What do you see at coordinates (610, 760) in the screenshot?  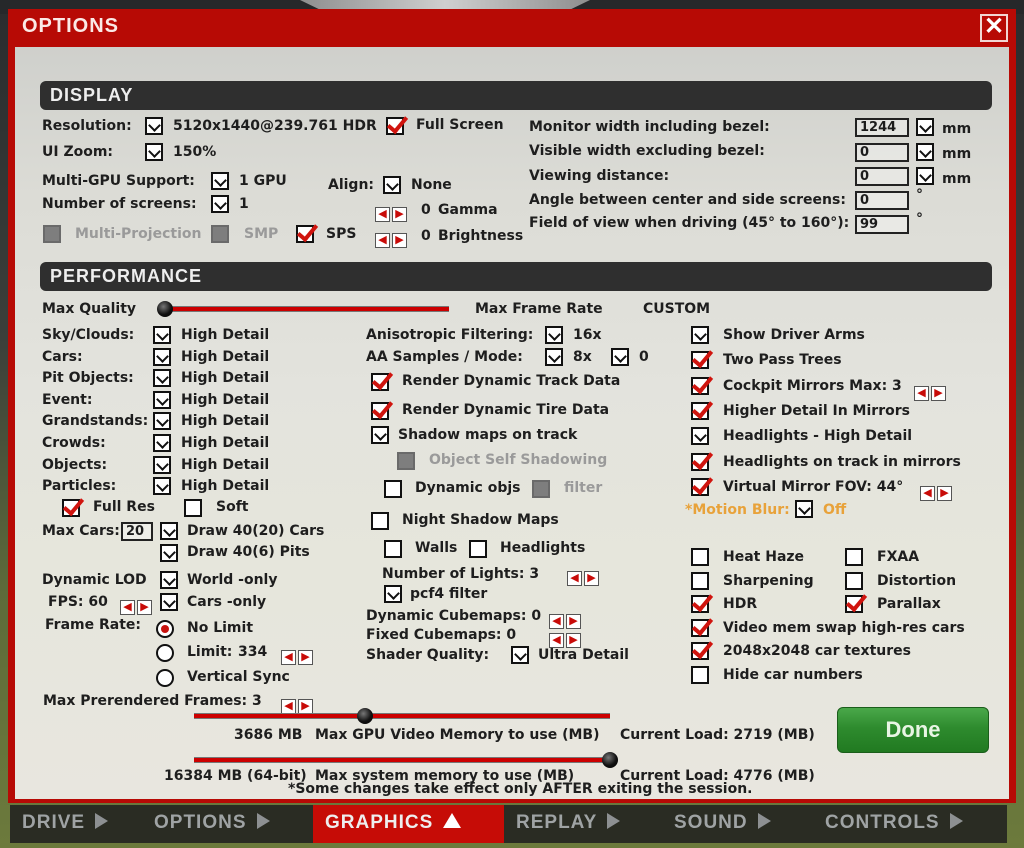 I see `system-memory-slider-knob` at bounding box center [610, 760].